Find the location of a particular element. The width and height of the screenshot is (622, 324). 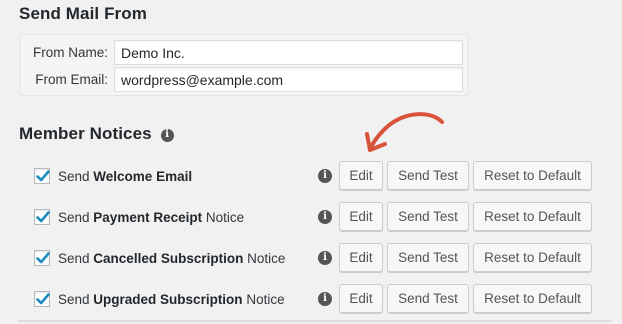

from-name-label: From Name: is located at coordinates (70, 52).